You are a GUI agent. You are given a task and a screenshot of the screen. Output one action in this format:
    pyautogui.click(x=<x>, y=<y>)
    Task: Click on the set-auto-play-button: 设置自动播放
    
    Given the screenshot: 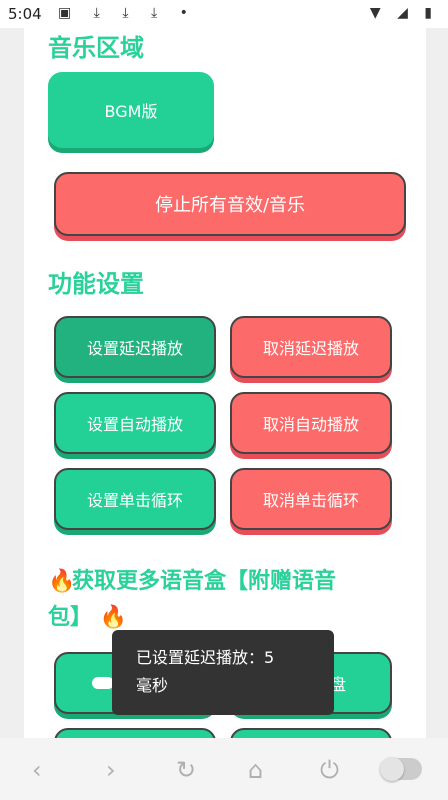 What is the action you would take?
    pyautogui.click(x=135, y=423)
    